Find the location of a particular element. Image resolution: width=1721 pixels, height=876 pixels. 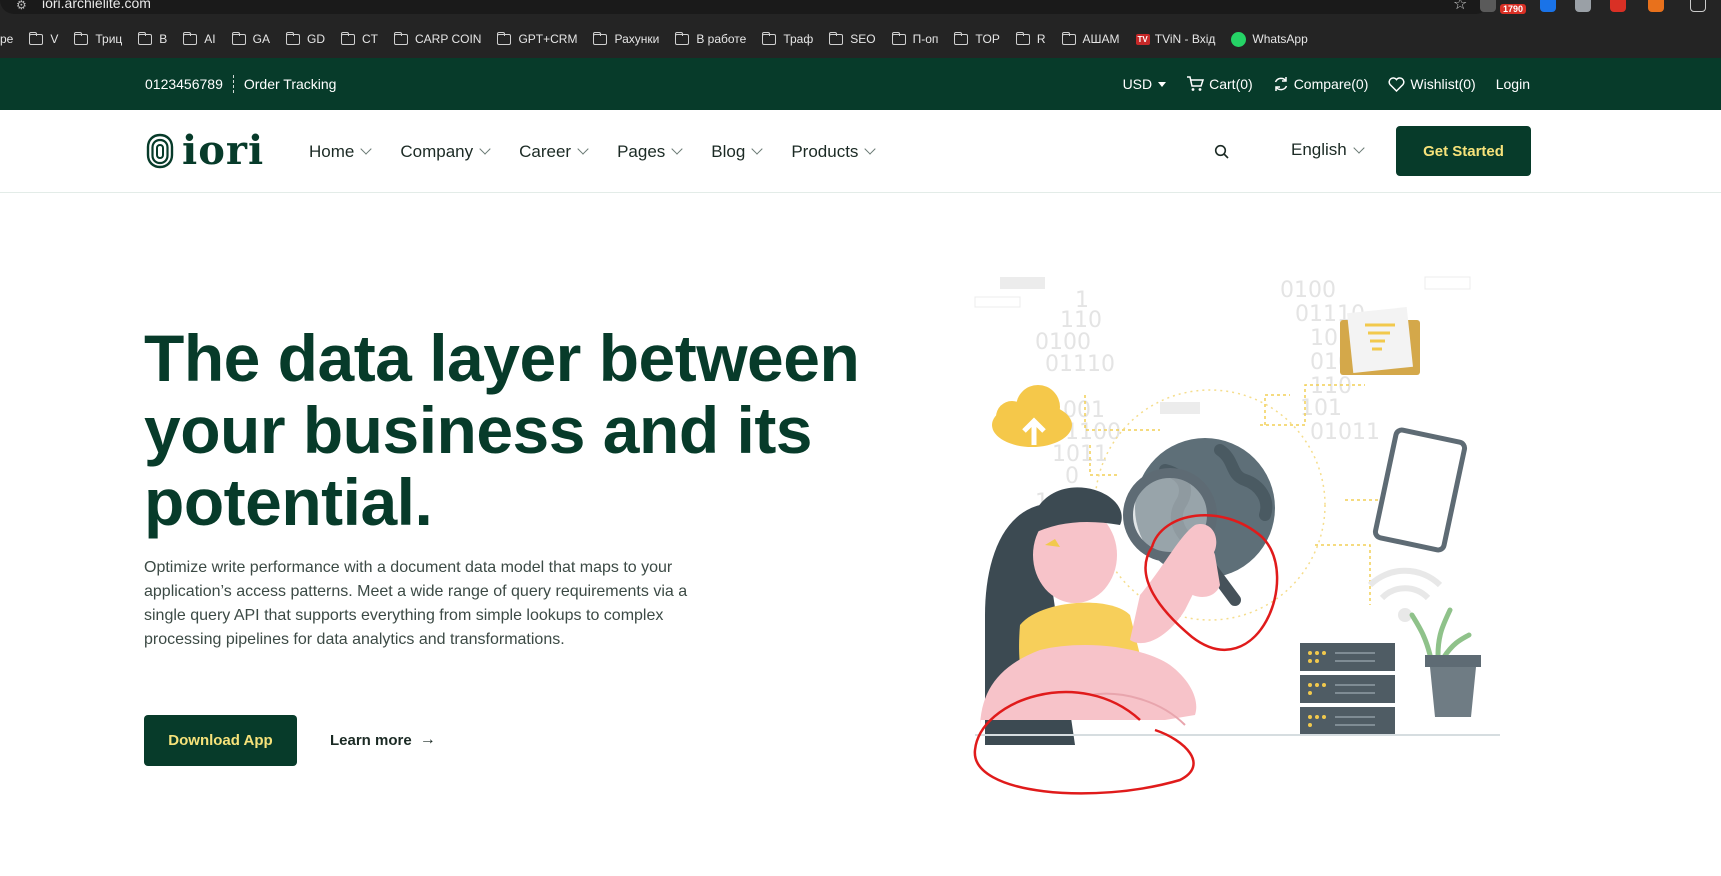

url-text: iori.archielite.com is located at coordinates (96, 5).